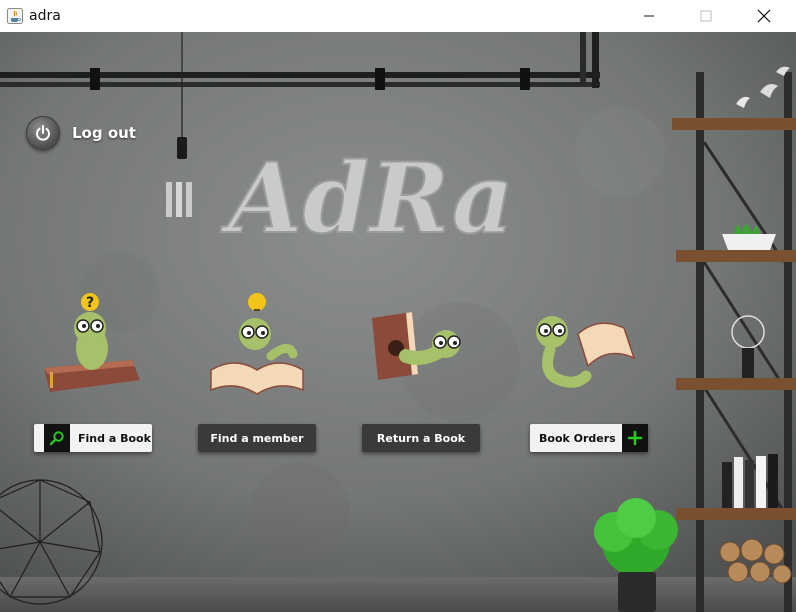 Image resolution: width=796 pixels, height=612 pixels. Describe the element at coordinates (92, 342) in the screenshot. I see `worm-with-book-question-illustration: ?` at that location.